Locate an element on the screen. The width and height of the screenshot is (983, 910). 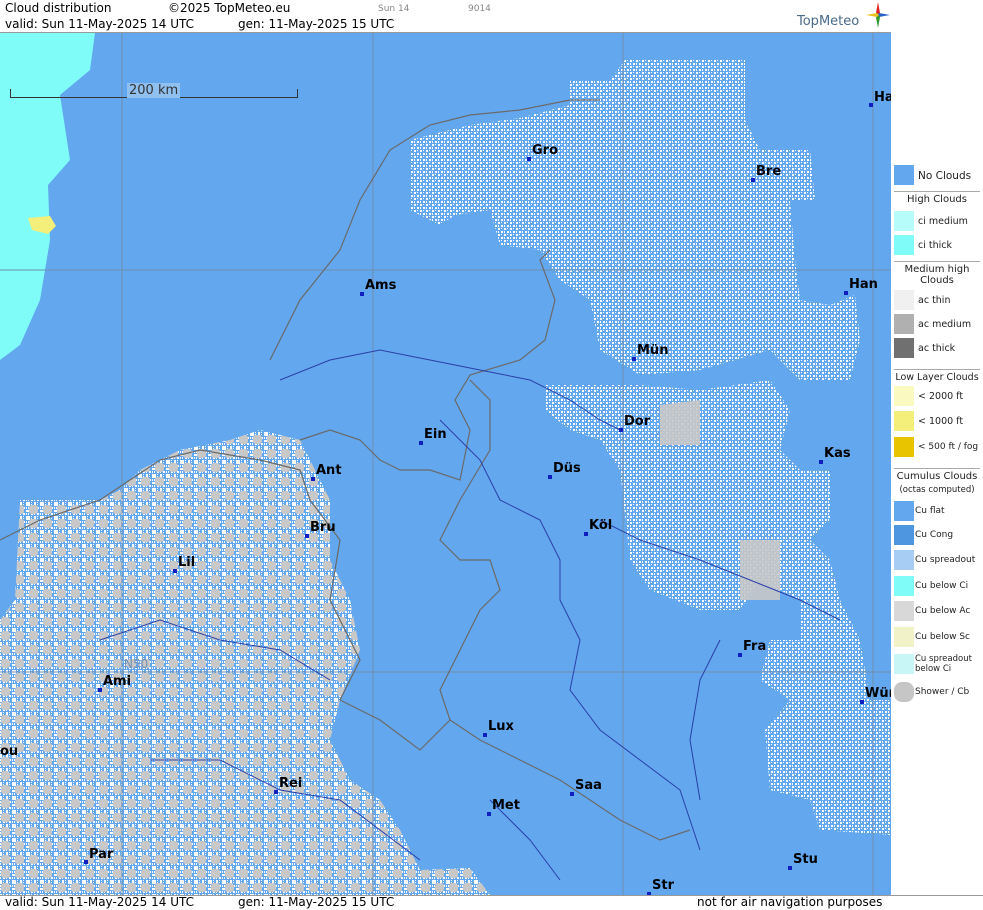
swatch-cu-below-ci is located at coordinates (904, 586).